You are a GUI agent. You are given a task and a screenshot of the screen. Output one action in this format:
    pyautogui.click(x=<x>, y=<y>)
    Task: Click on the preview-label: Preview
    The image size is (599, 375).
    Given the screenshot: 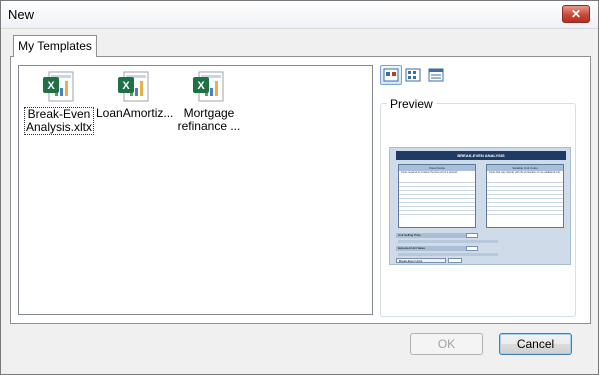 What is the action you would take?
    pyautogui.click(x=411, y=104)
    